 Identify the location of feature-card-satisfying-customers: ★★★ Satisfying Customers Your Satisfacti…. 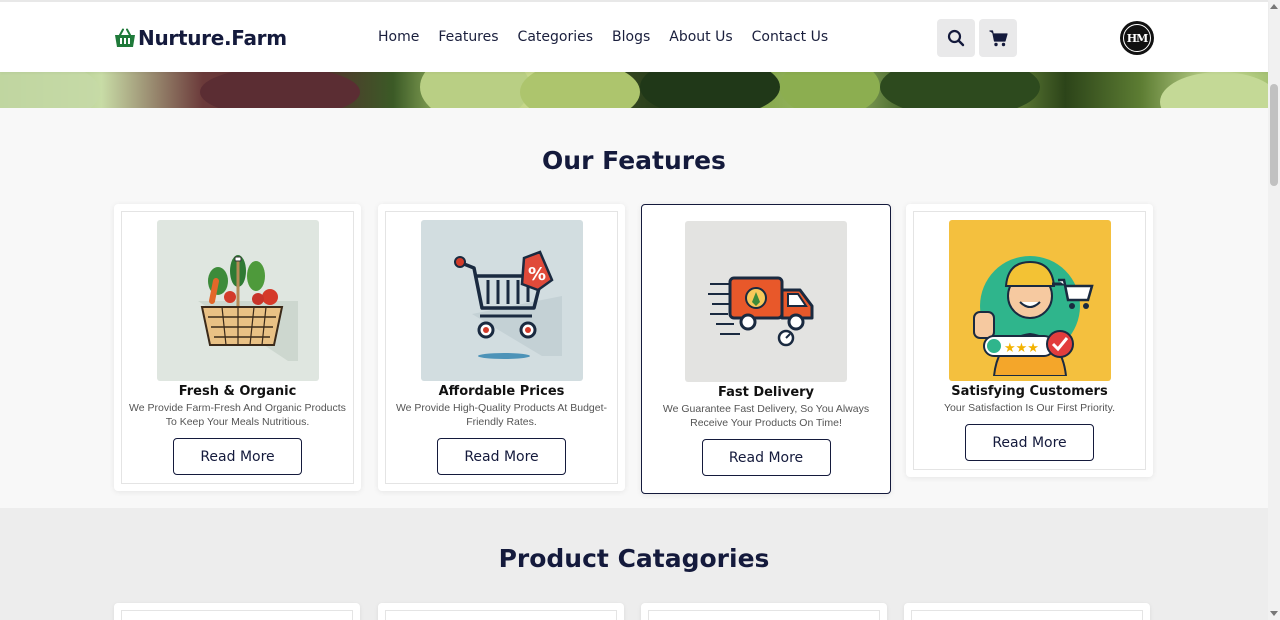
(1029, 340).